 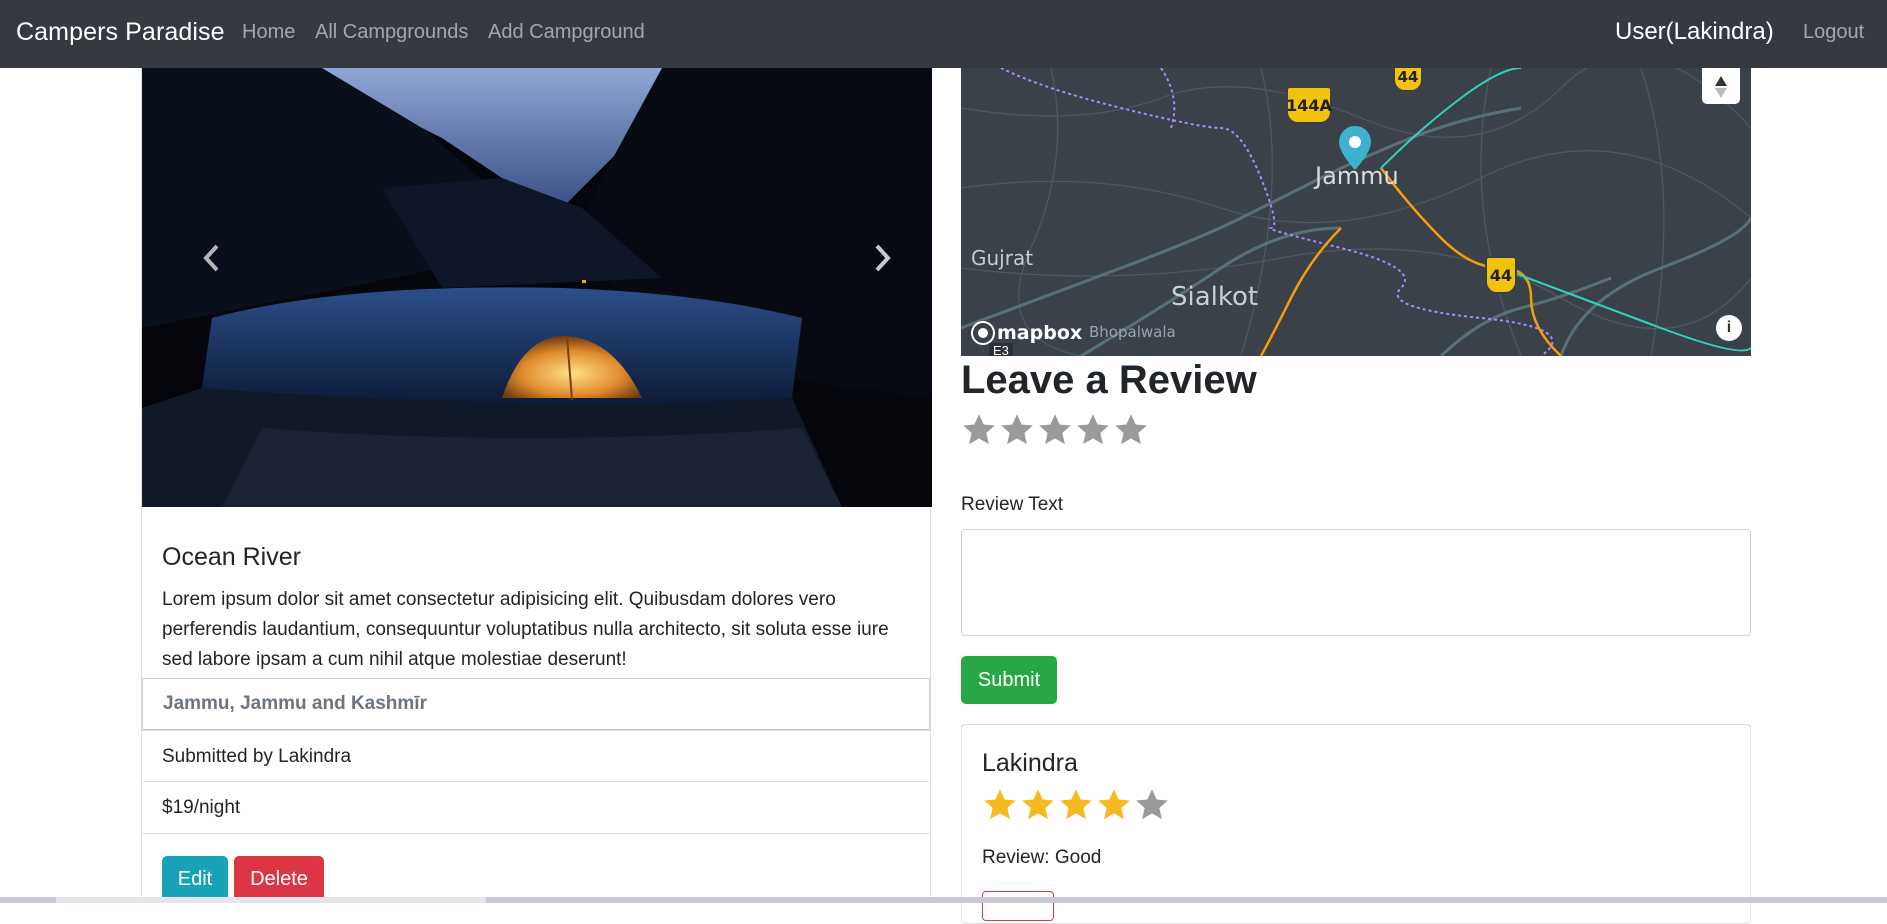 I want to click on campground-price: $19/night, so click(x=536, y=807).